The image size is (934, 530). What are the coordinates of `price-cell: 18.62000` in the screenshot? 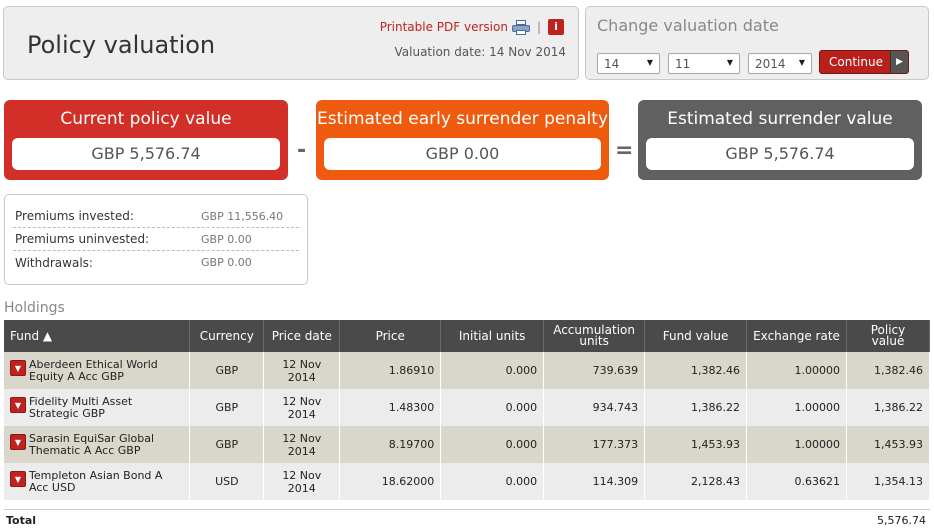 It's located at (390, 481).